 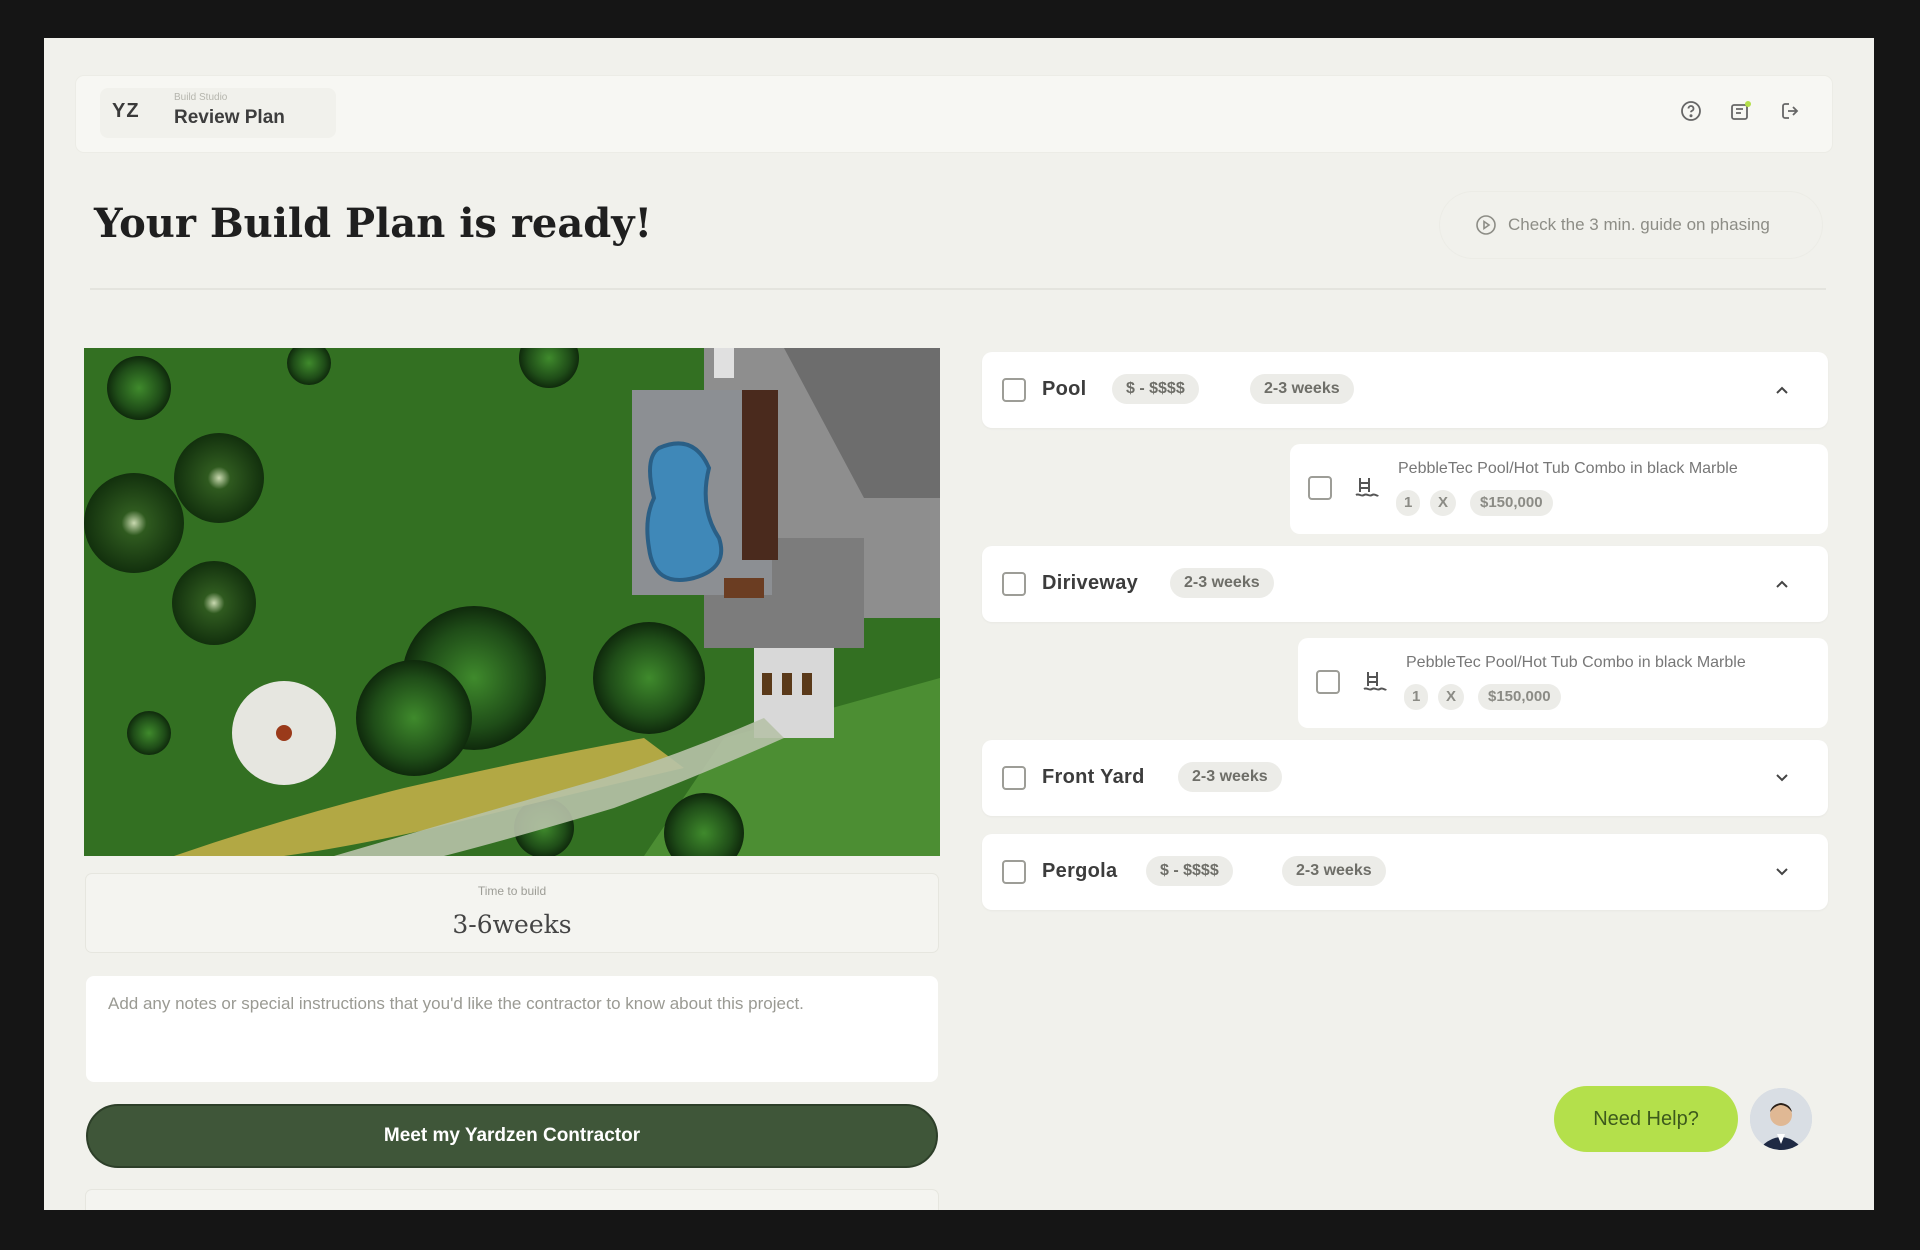 What do you see at coordinates (1486, 225) in the screenshot?
I see `play-icon` at bounding box center [1486, 225].